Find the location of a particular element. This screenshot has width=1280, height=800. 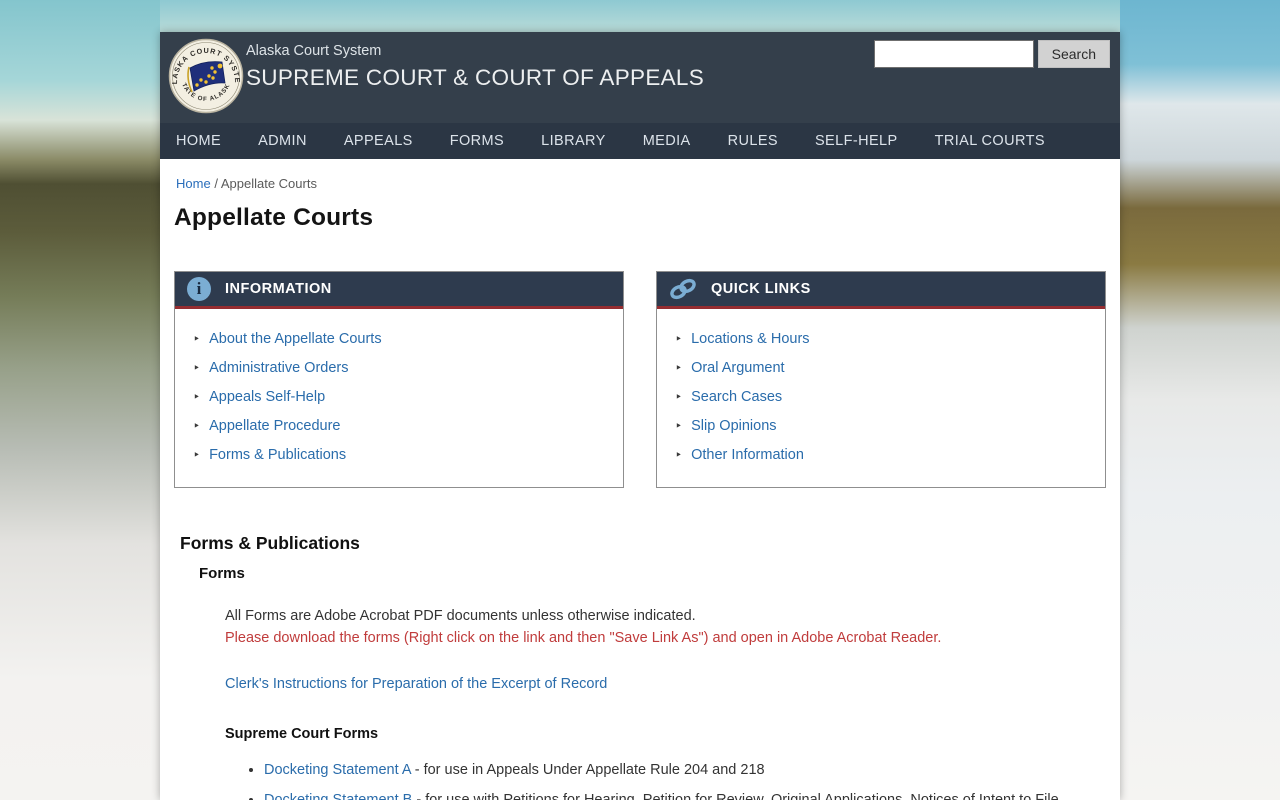

list-item: ‣ Administrative Orders is located at coordinates (399, 368).